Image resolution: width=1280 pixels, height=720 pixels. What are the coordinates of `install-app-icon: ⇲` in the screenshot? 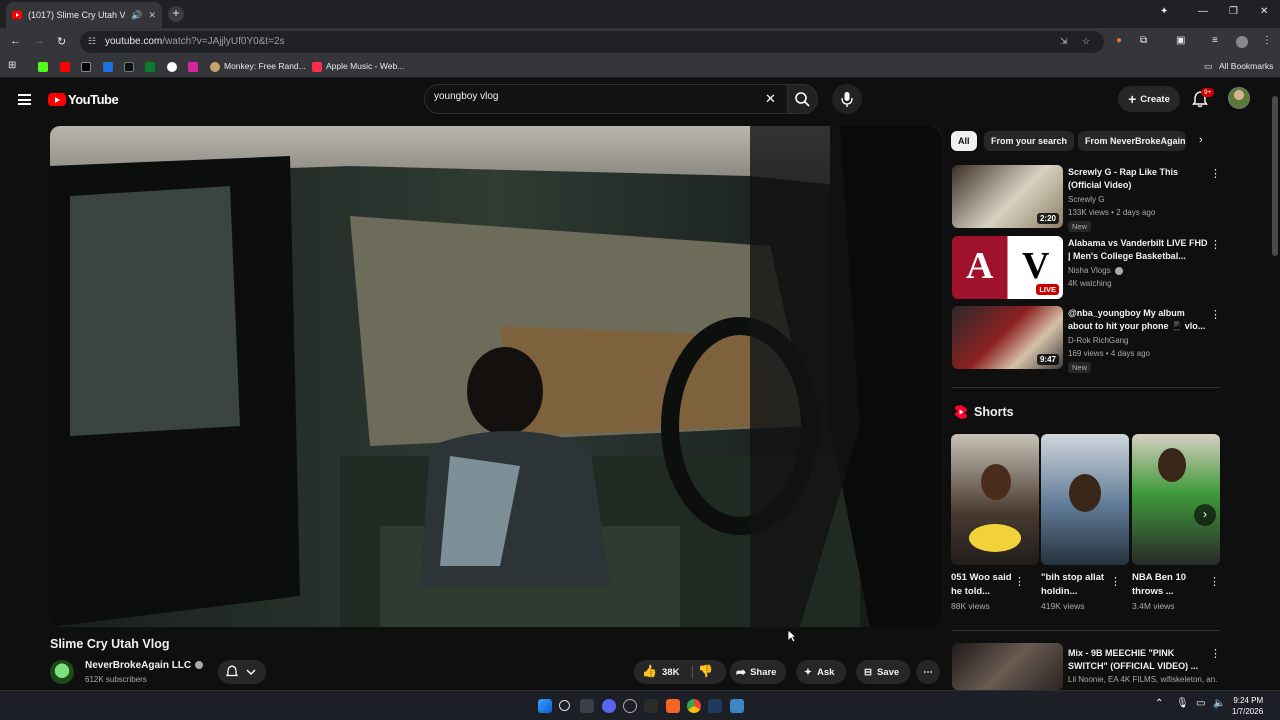 It's located at (1064, 41).